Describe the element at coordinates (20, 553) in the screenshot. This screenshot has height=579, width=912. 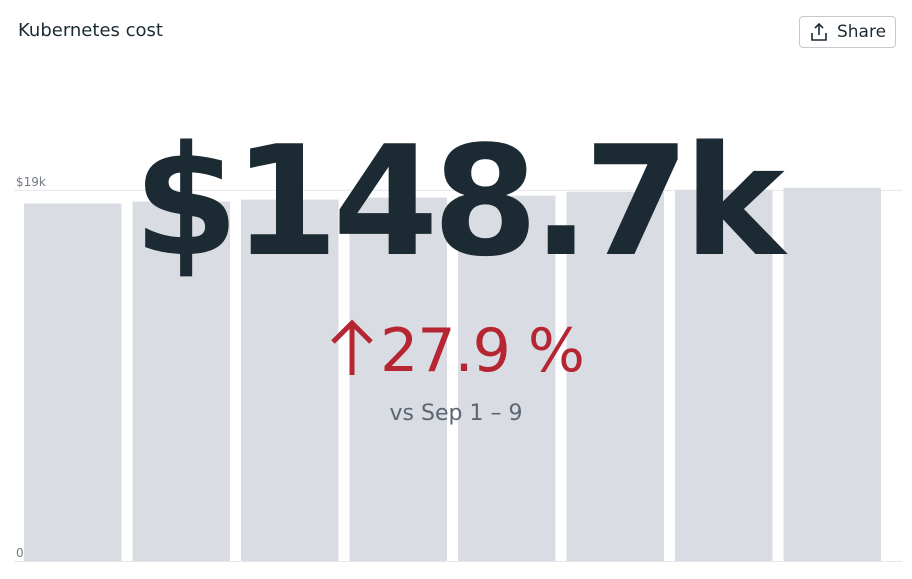
I see `y-tick-label: 0` at that location.